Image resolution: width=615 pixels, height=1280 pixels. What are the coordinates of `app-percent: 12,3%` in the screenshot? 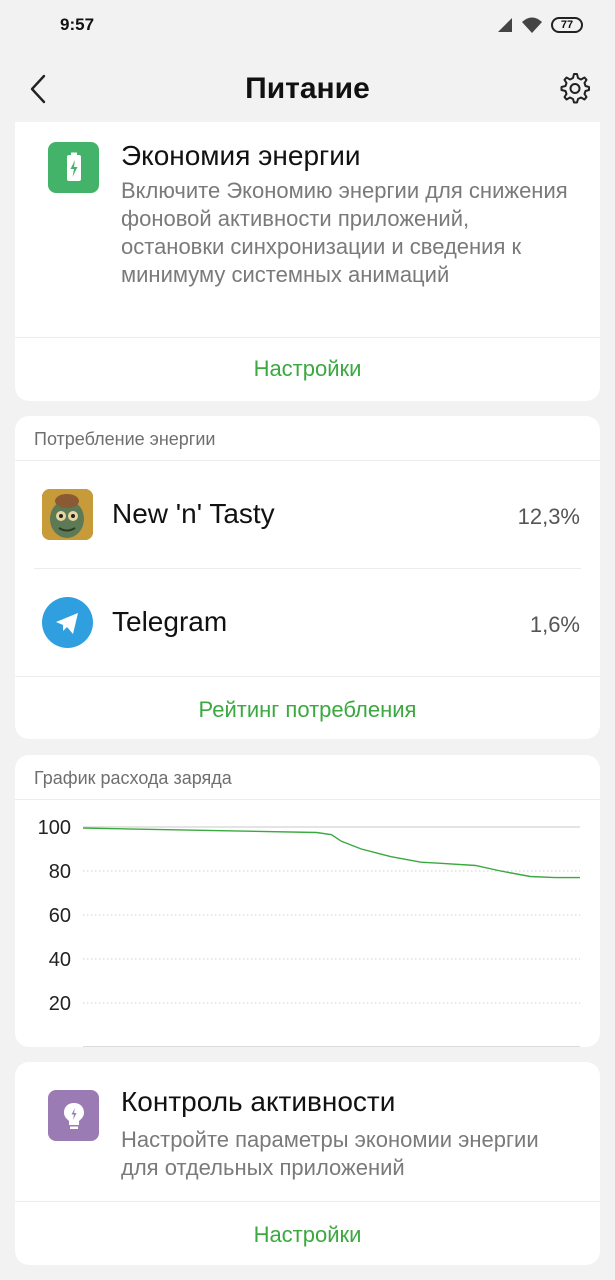 It's located at (548, 516).